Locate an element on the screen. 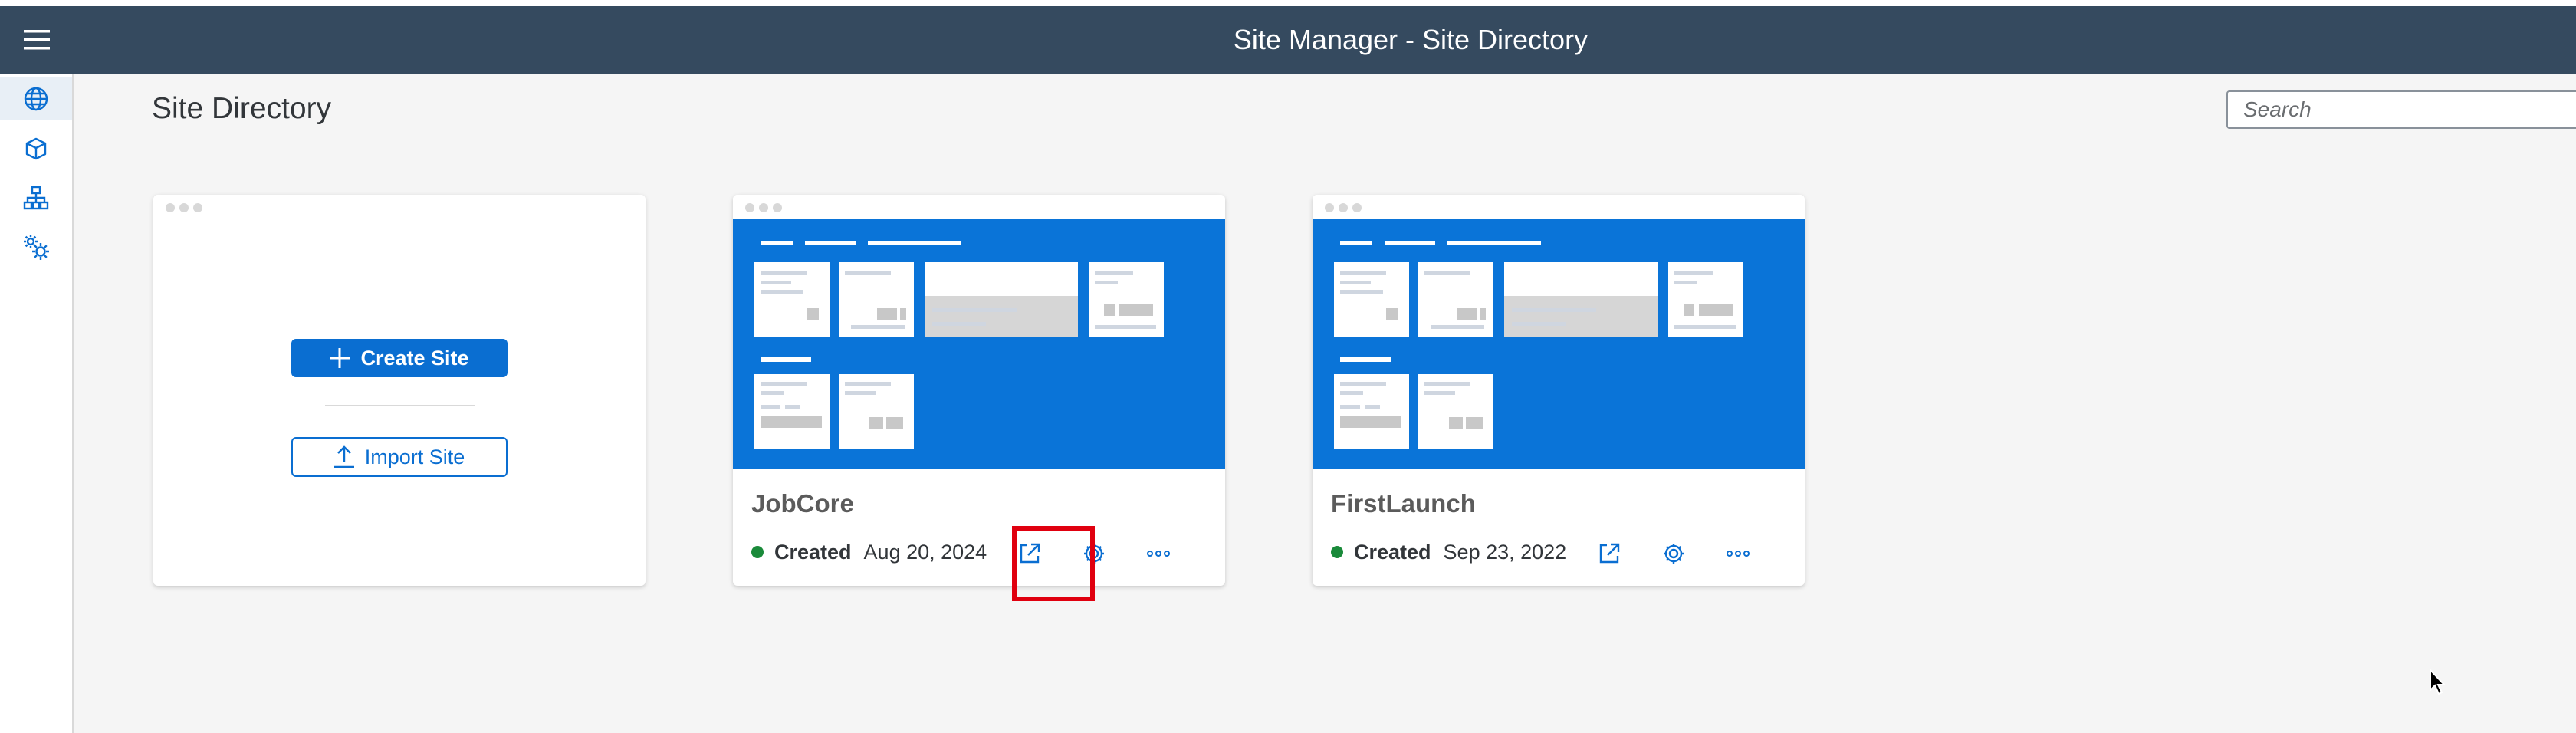 This screenshot has height=733, width=2576. created-date: Aug 20, 2024 is located at coordinates (925, 552).